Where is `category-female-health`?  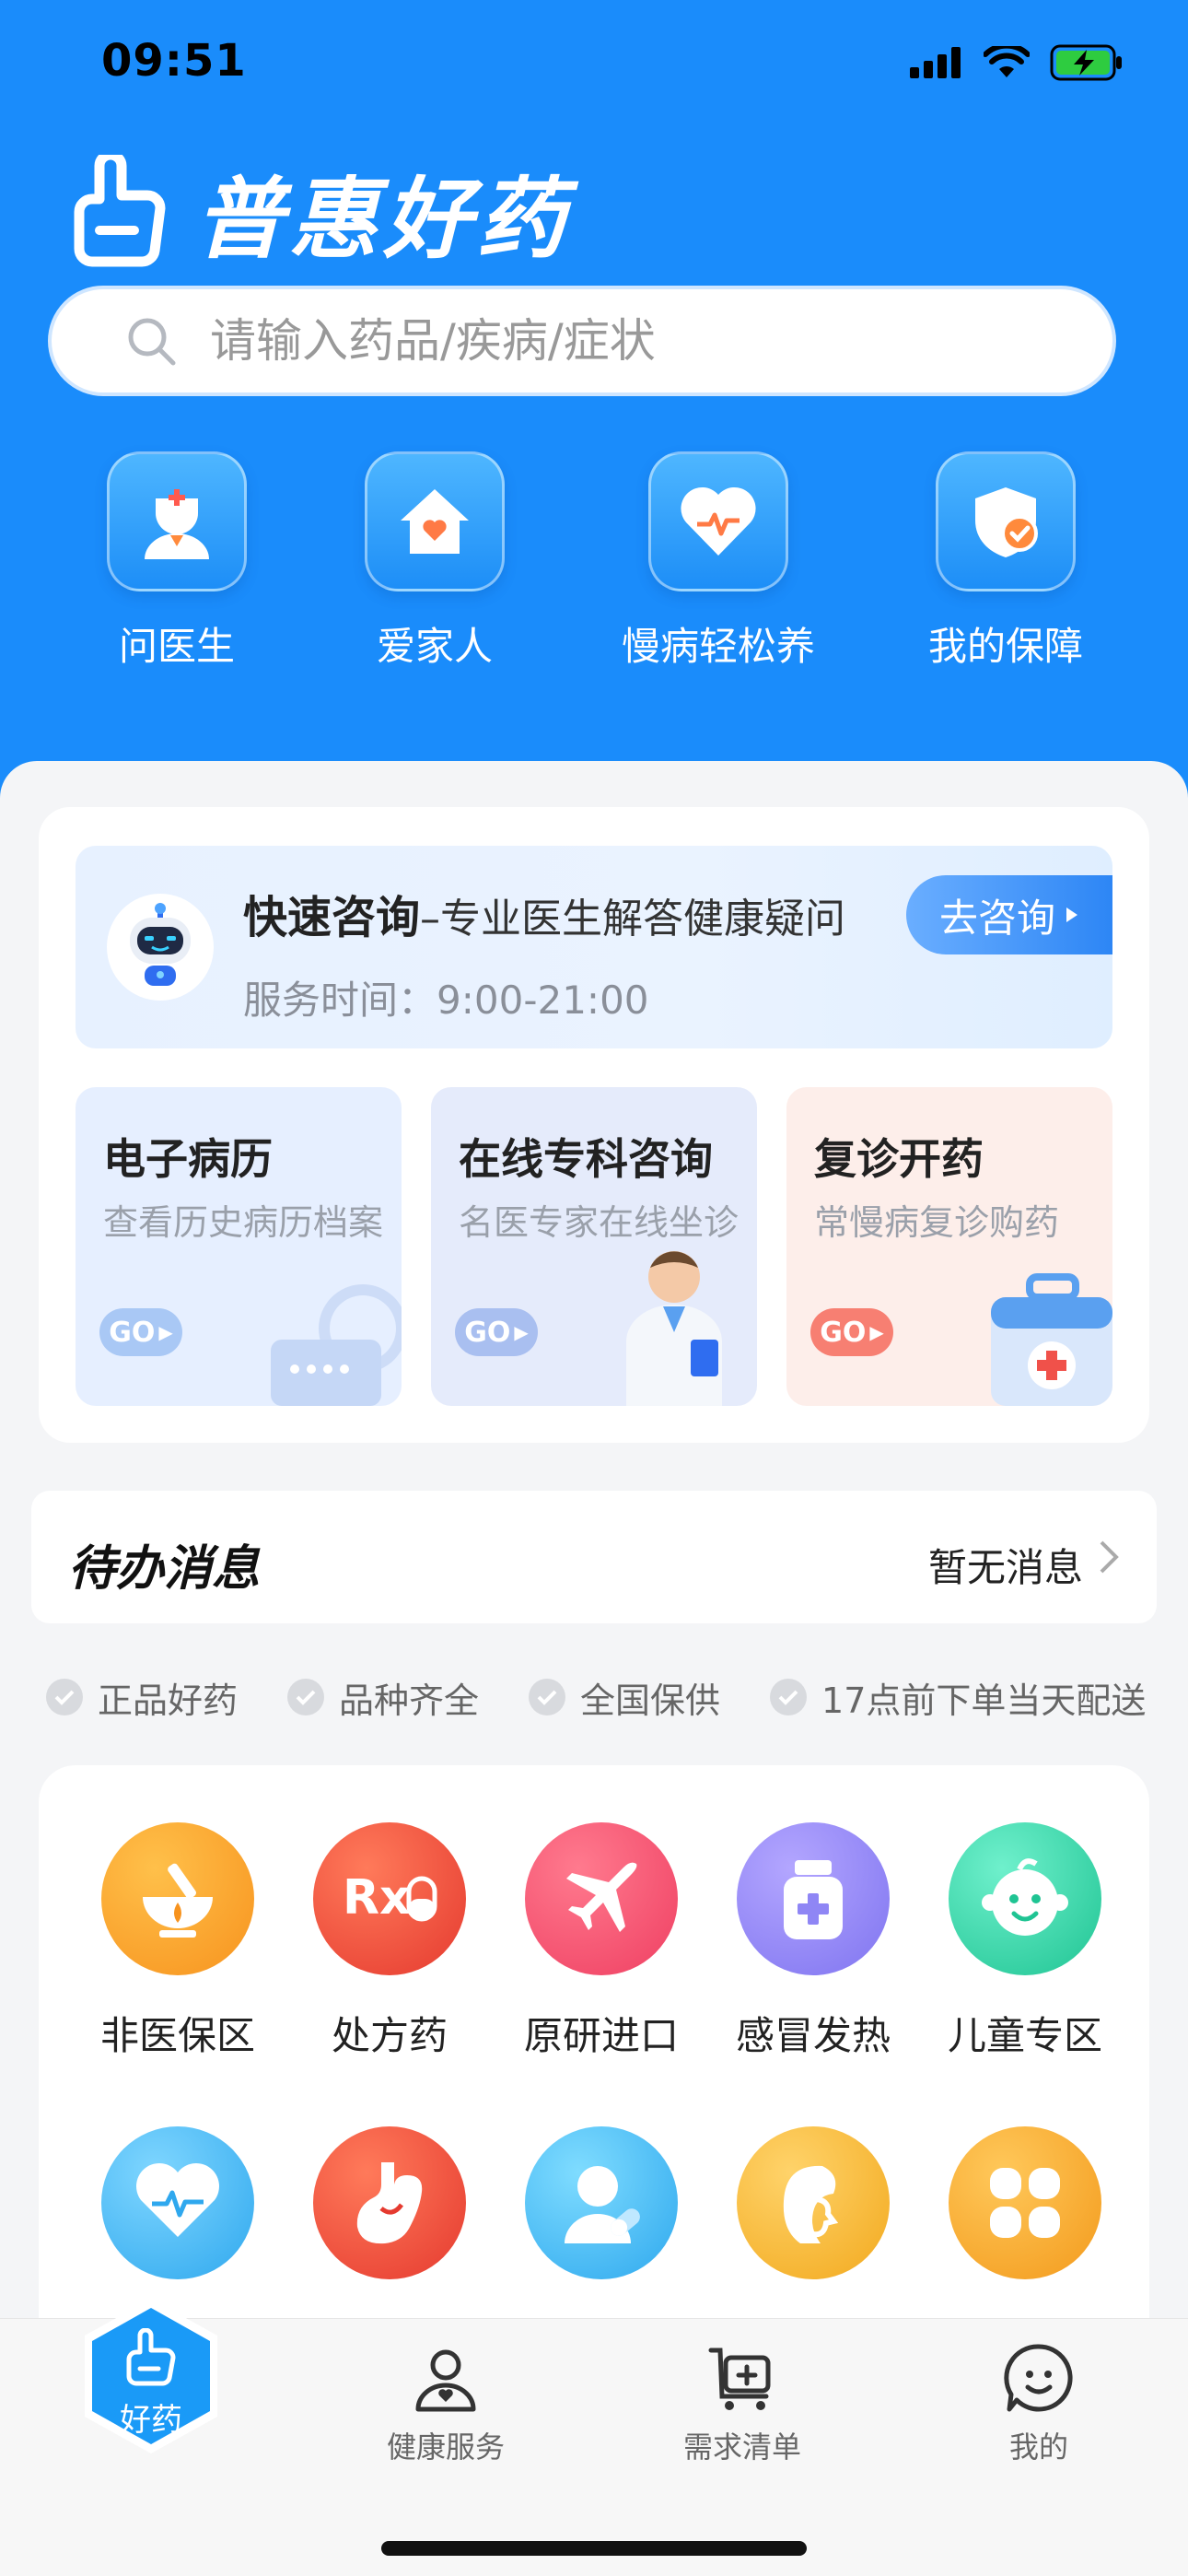 category-female-health is located at coordinates (813, 2217).